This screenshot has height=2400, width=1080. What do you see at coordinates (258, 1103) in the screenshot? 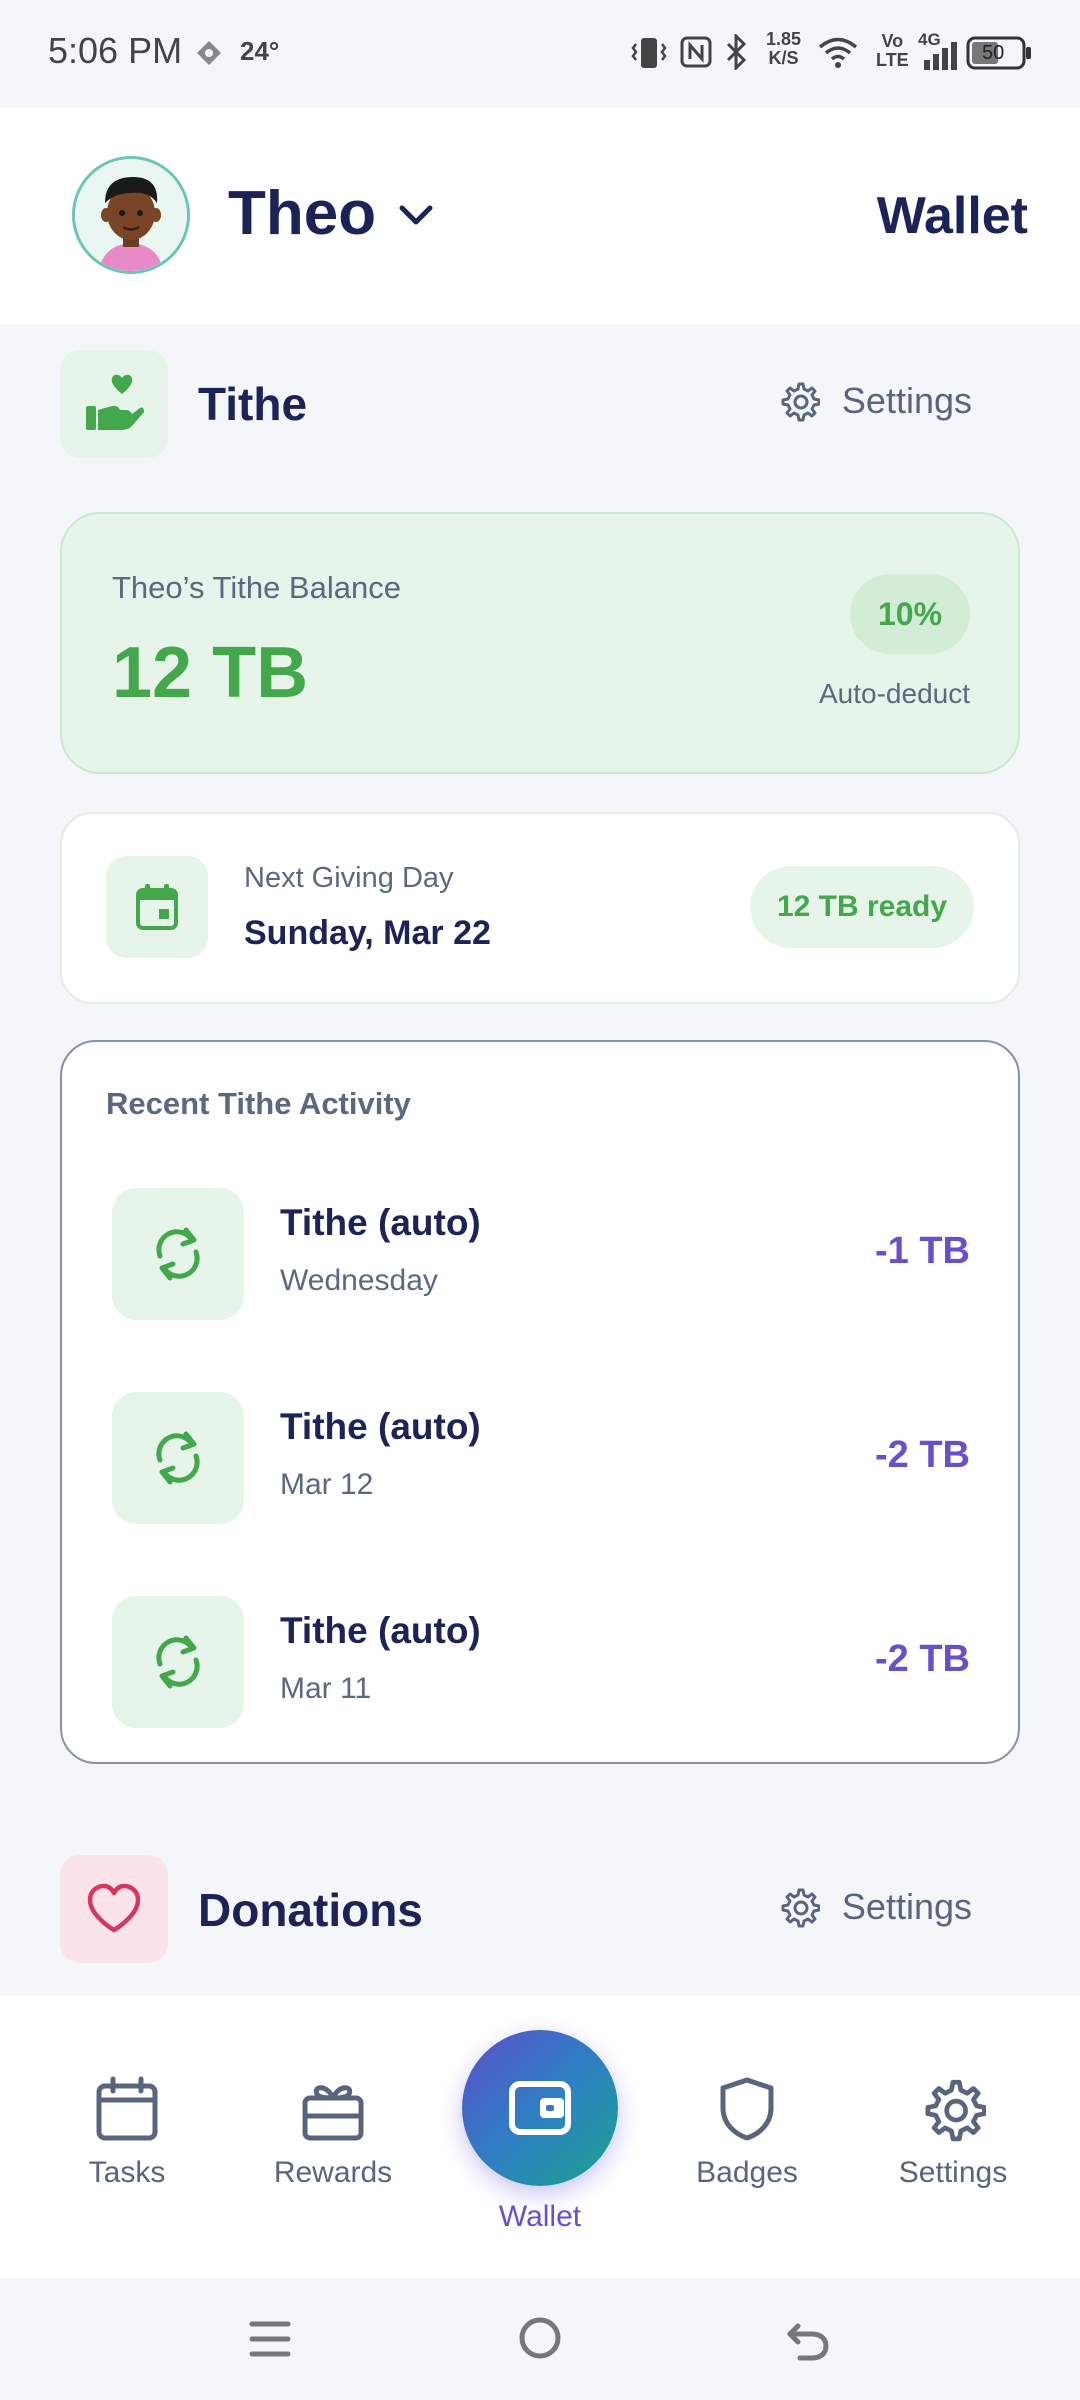
I see `activity-heading: Recent Tithe Activity` at bounding box center [258, 1103].